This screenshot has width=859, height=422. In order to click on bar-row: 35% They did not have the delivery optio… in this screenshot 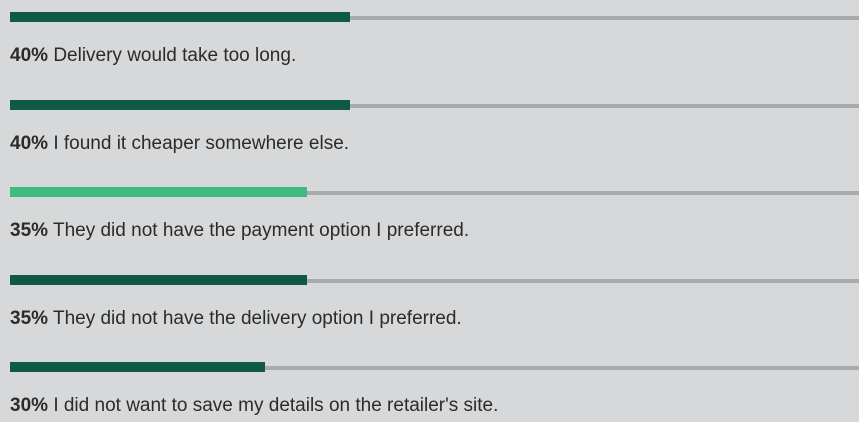, I will do `click(434, 304)`.